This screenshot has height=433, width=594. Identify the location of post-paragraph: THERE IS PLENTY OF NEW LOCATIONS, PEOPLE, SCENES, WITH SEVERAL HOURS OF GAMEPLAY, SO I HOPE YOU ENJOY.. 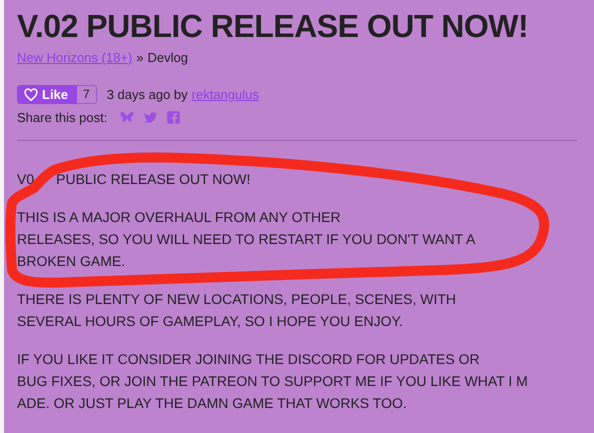
(237, 310).